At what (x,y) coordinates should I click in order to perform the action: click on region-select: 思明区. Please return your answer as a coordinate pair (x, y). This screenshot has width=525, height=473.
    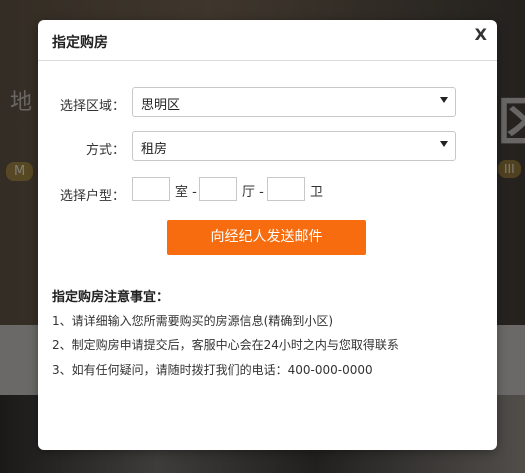
    Looking at the image, I should click on (294, 102).